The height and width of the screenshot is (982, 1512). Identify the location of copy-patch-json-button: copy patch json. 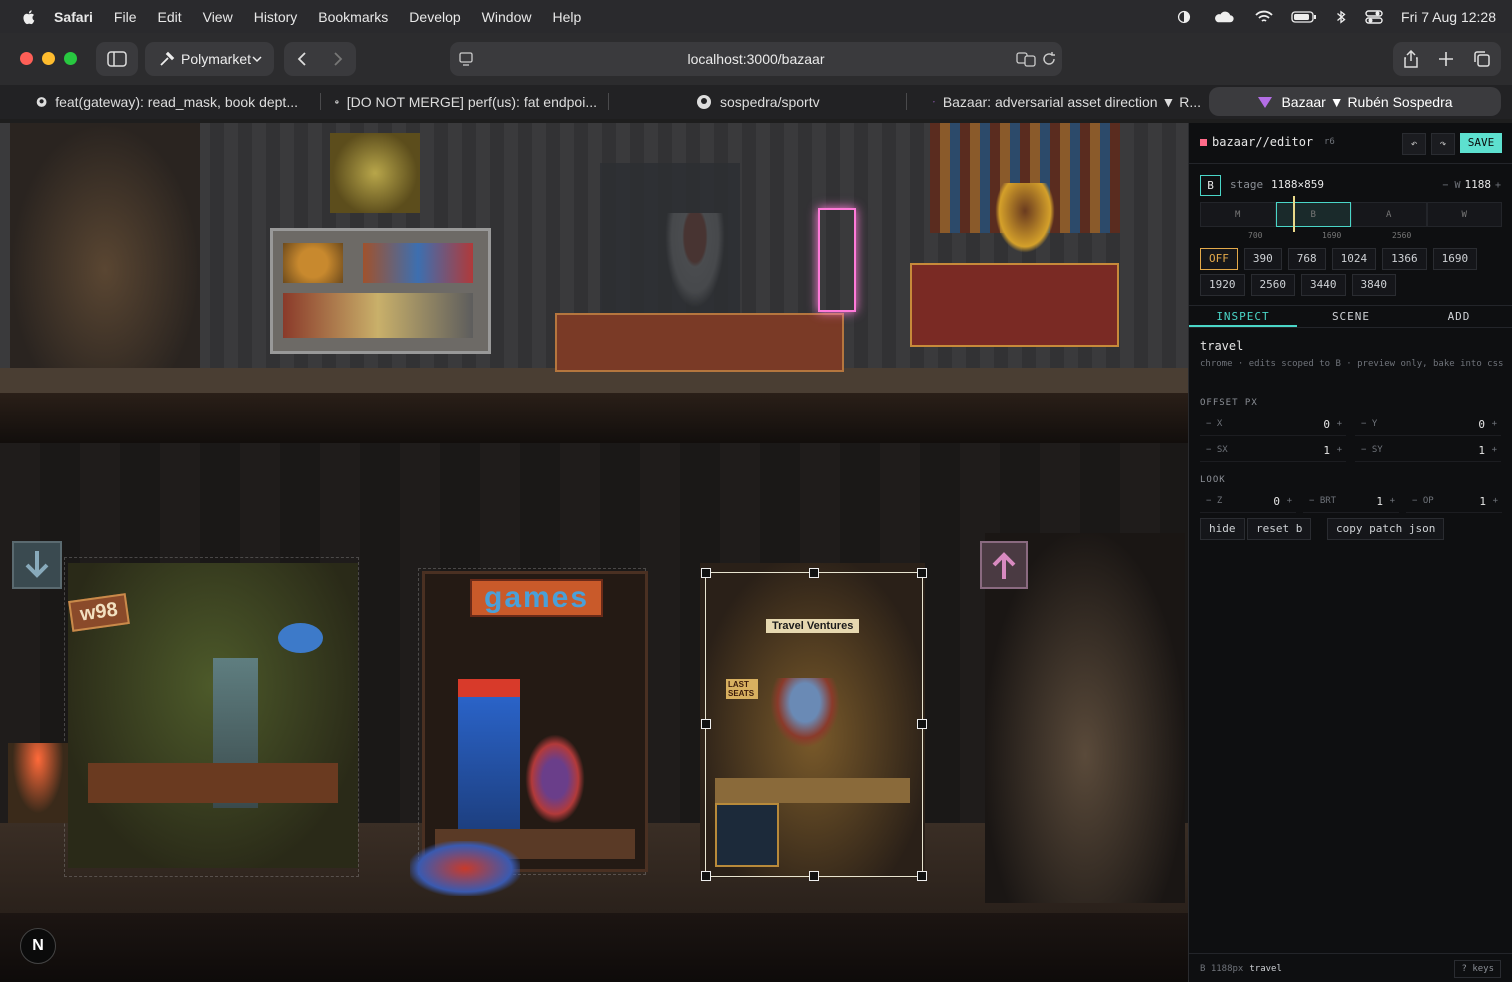
(1386, 529).